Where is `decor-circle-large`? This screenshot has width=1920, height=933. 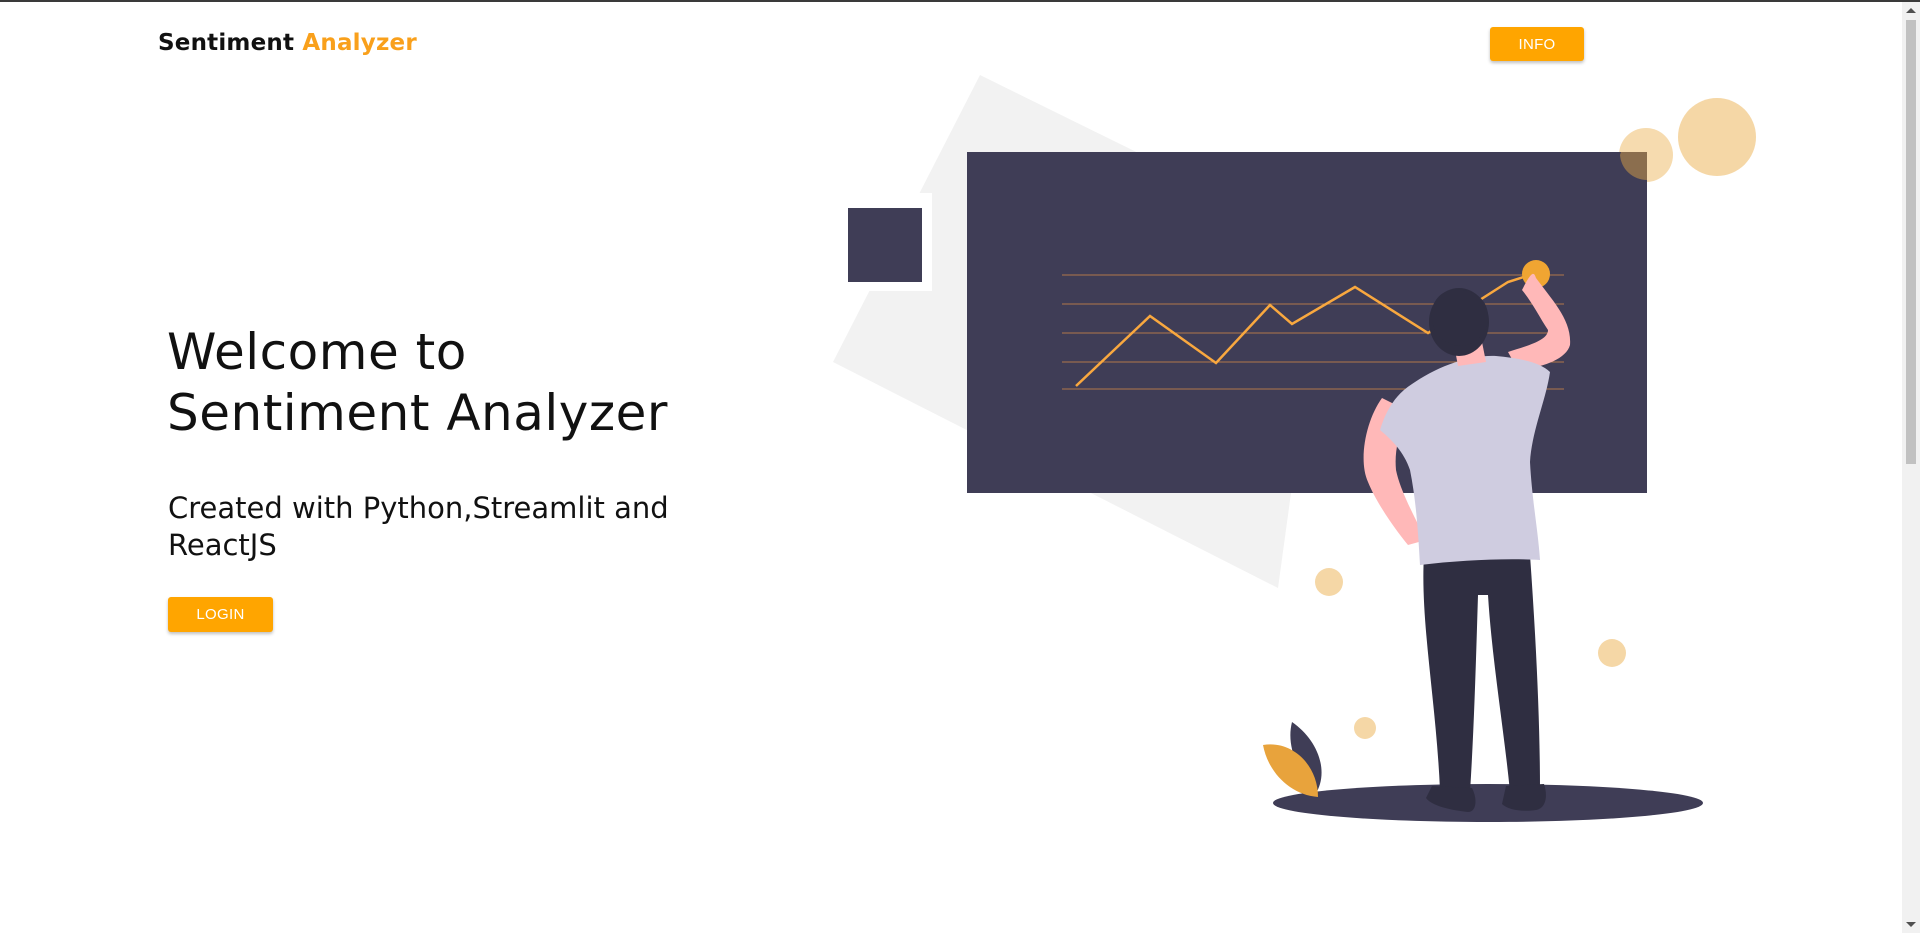 decor-circle-large is located at coordinates (1717, 137).